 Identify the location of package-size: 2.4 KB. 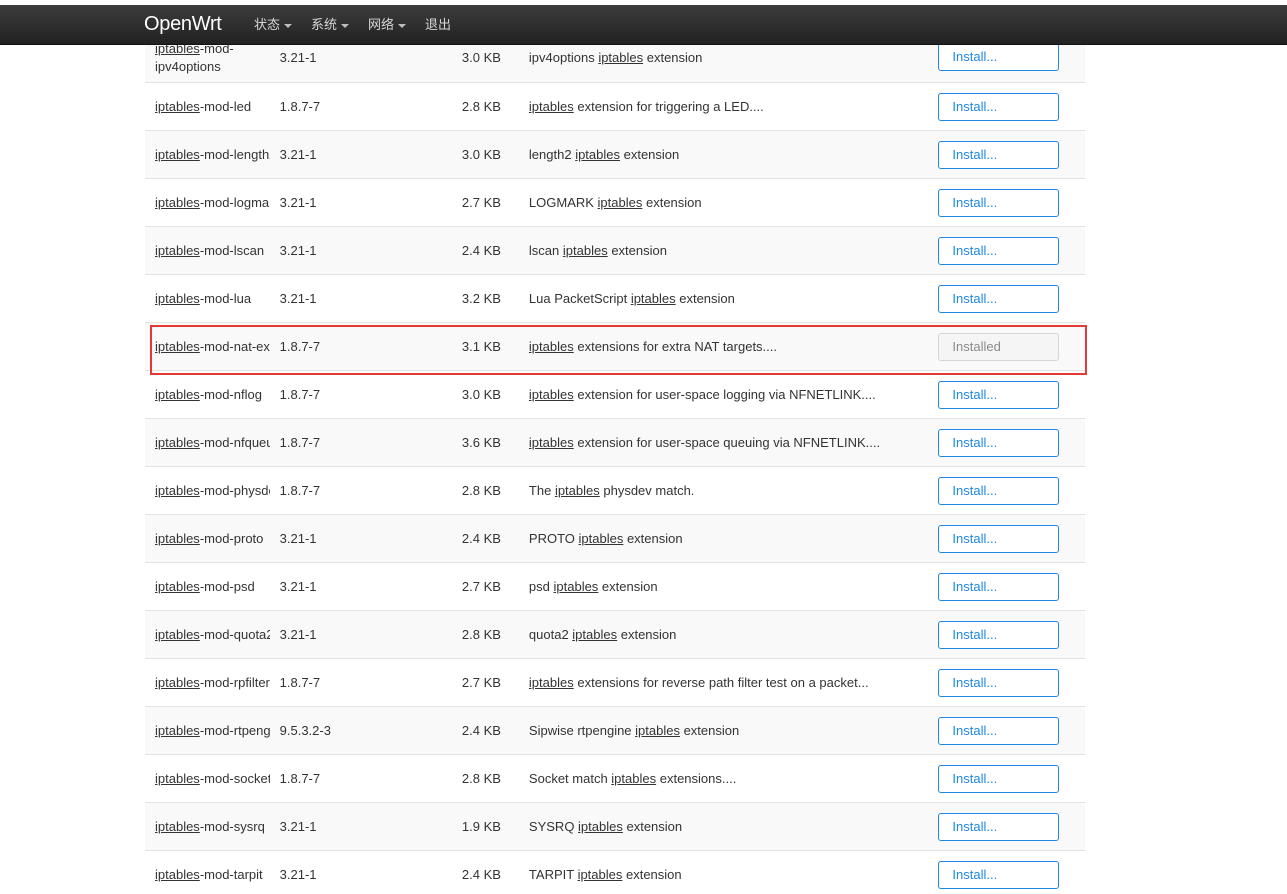
(481, 250).